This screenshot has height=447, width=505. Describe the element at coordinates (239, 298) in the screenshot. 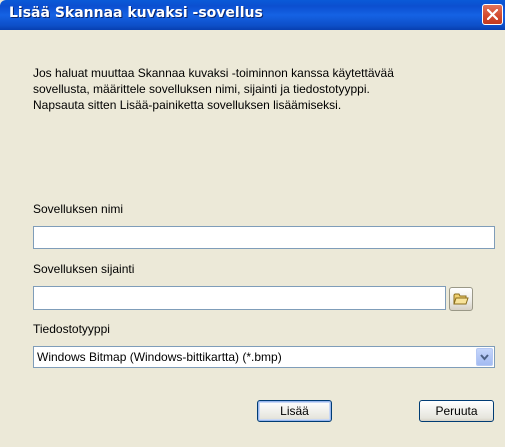

I see `app-location-field` at that location.